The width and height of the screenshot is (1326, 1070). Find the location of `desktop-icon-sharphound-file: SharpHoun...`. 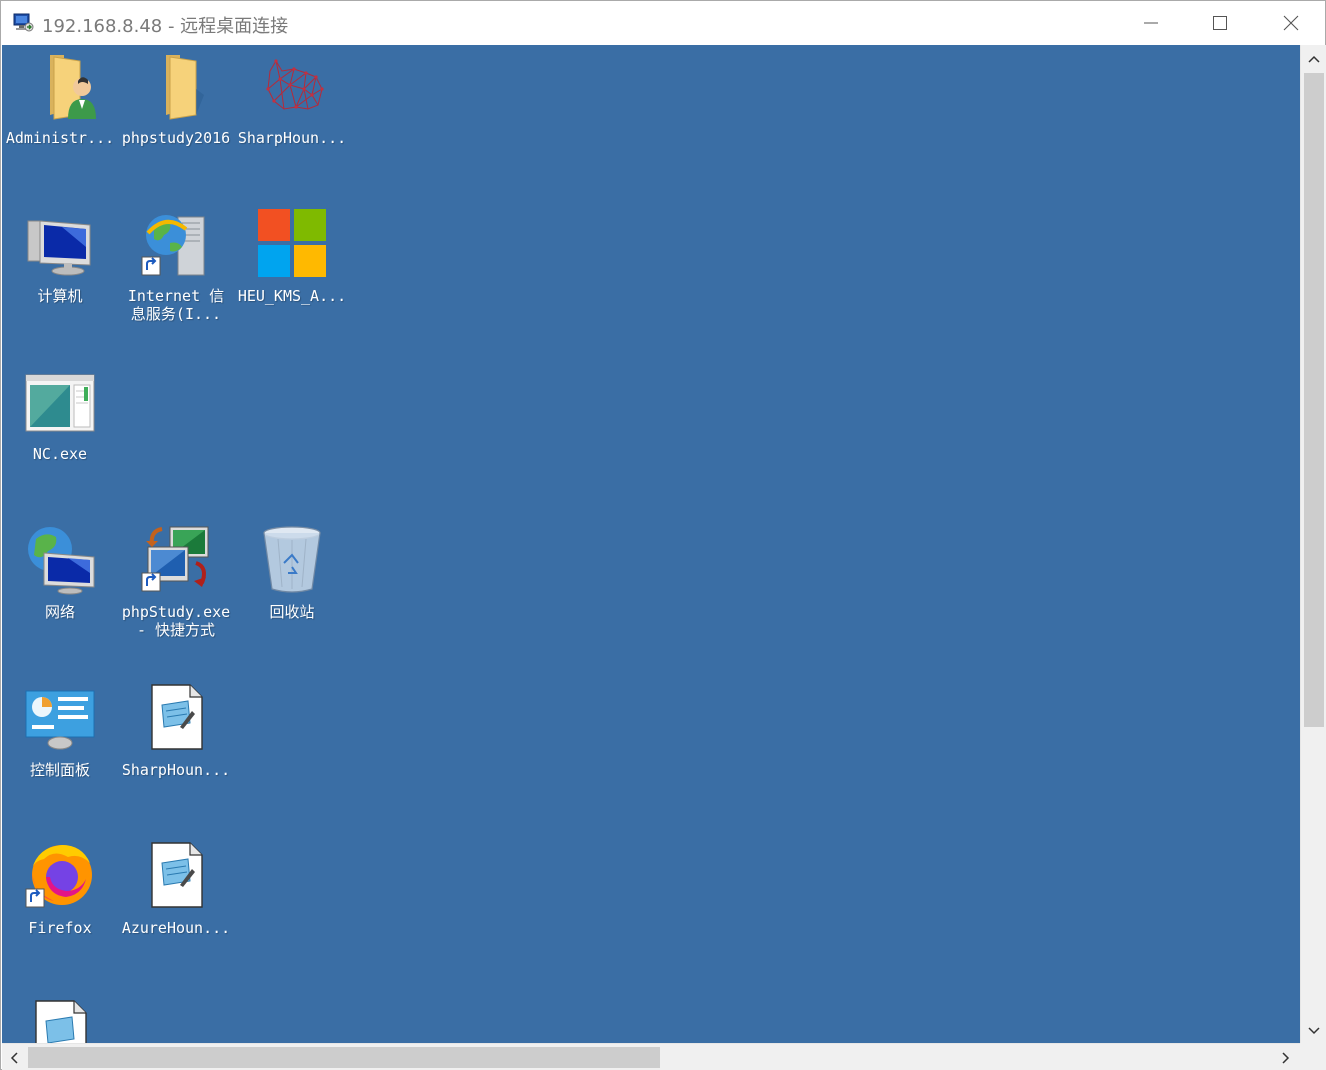

desktop-icon-sharphound-file: SharpHoun... is located at coordinates (176, 730).